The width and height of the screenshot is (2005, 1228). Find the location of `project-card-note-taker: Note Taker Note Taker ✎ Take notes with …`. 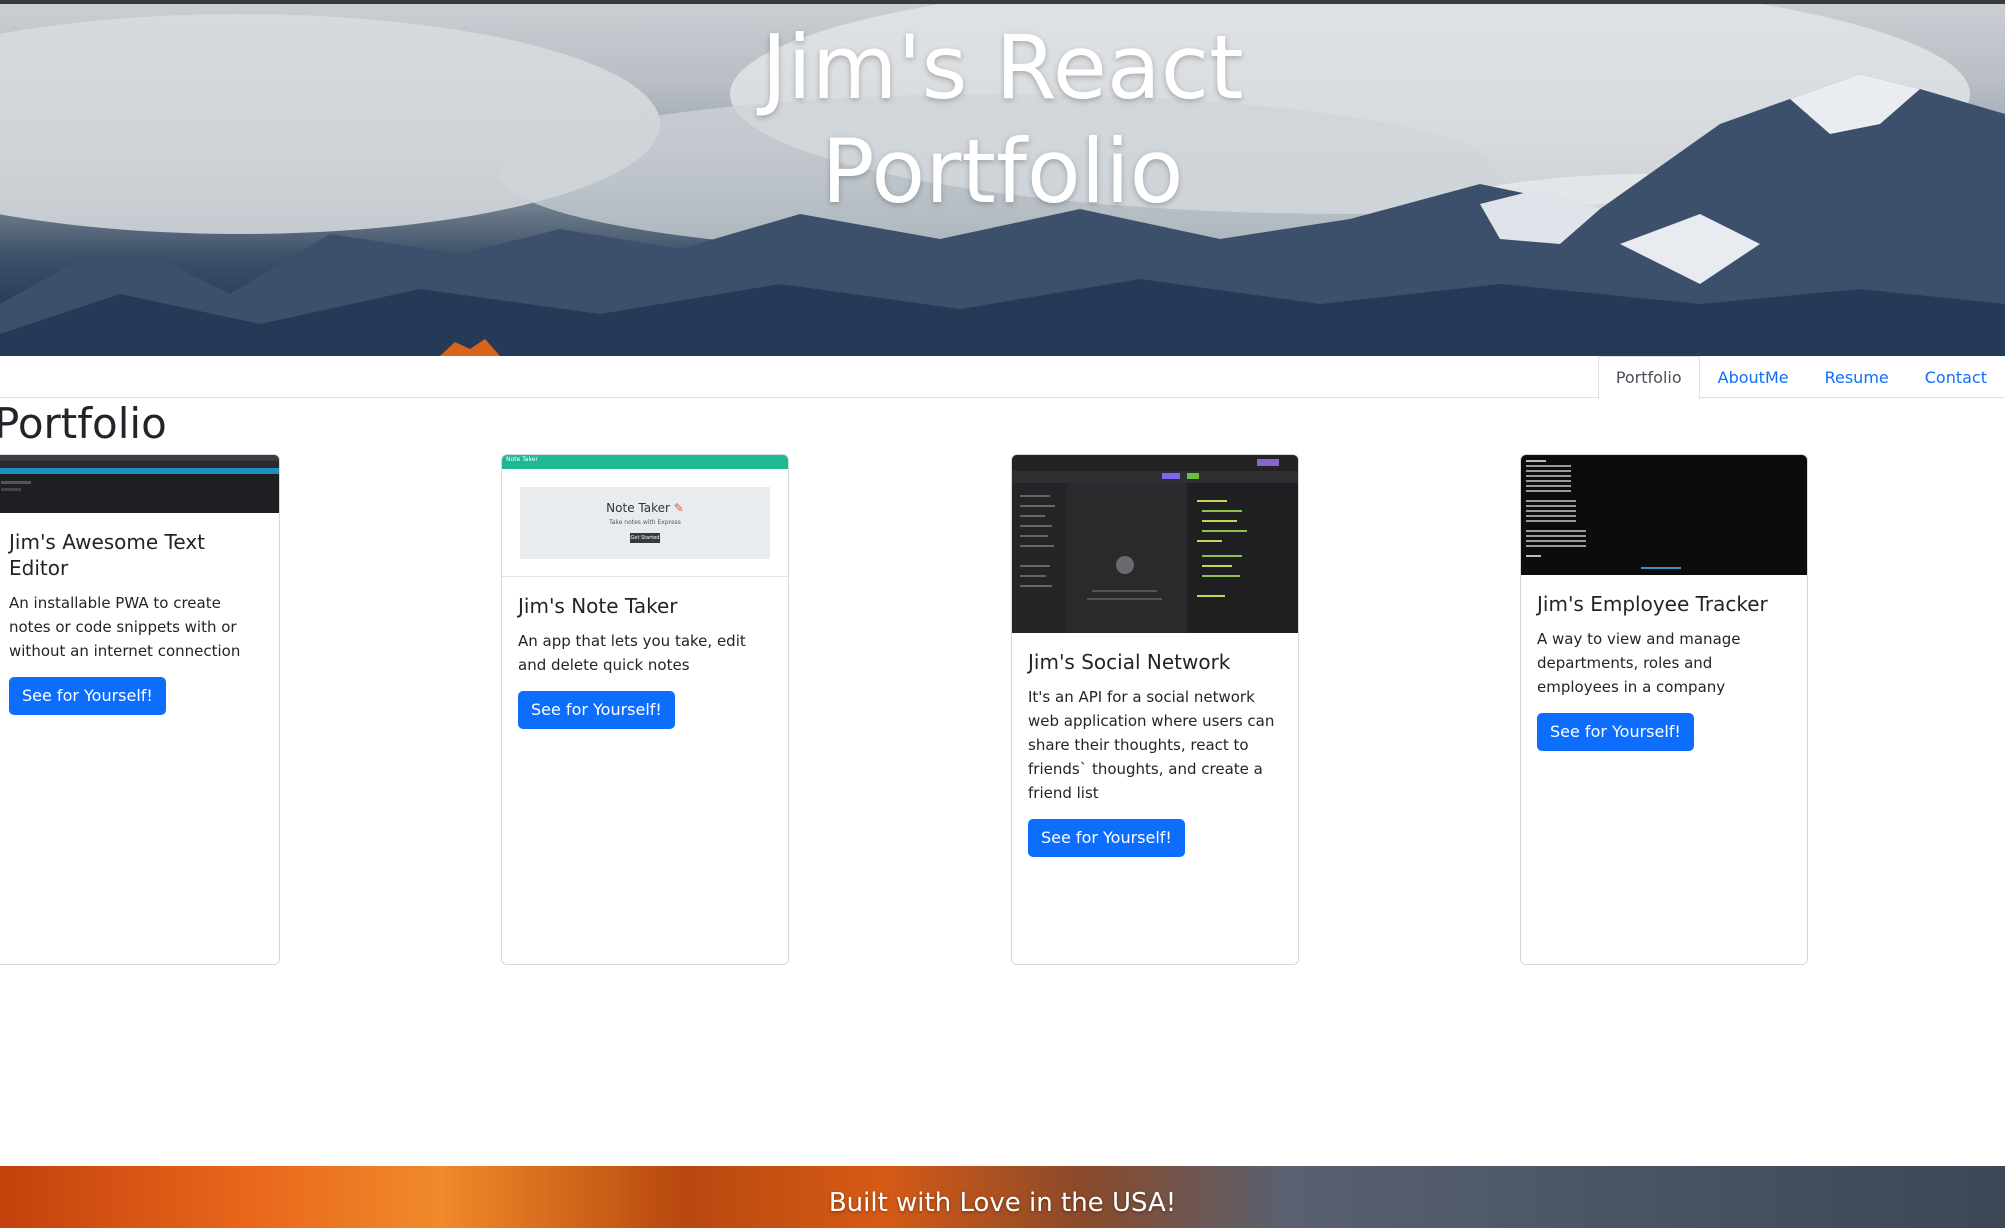

project-card-note-taker: Note Taker Note Taker ✎ Take notes with … is located at coordinates (645, 709).